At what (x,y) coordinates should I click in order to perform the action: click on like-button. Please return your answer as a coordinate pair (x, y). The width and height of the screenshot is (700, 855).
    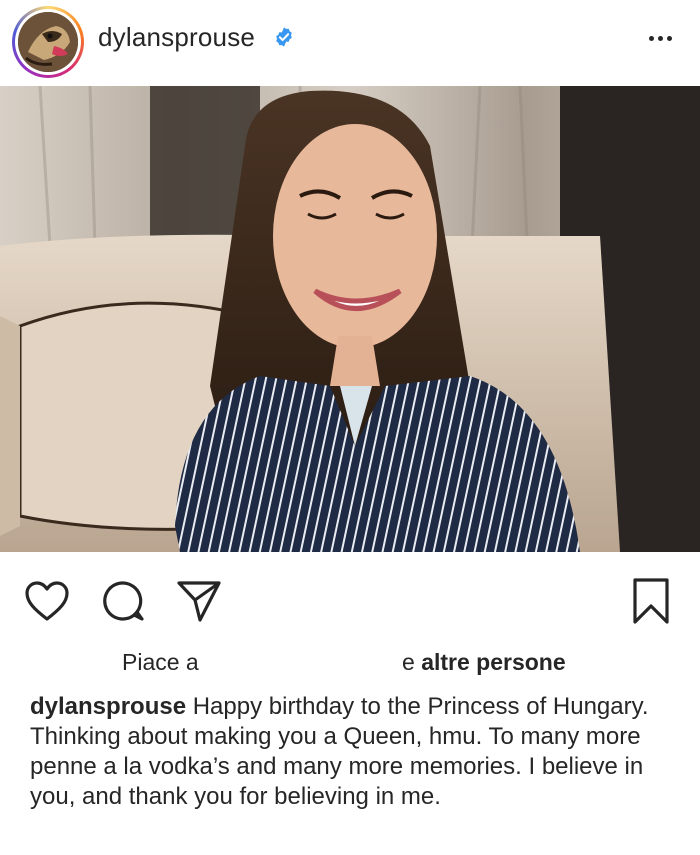
    Looking at the image, I should click on (47, 601).